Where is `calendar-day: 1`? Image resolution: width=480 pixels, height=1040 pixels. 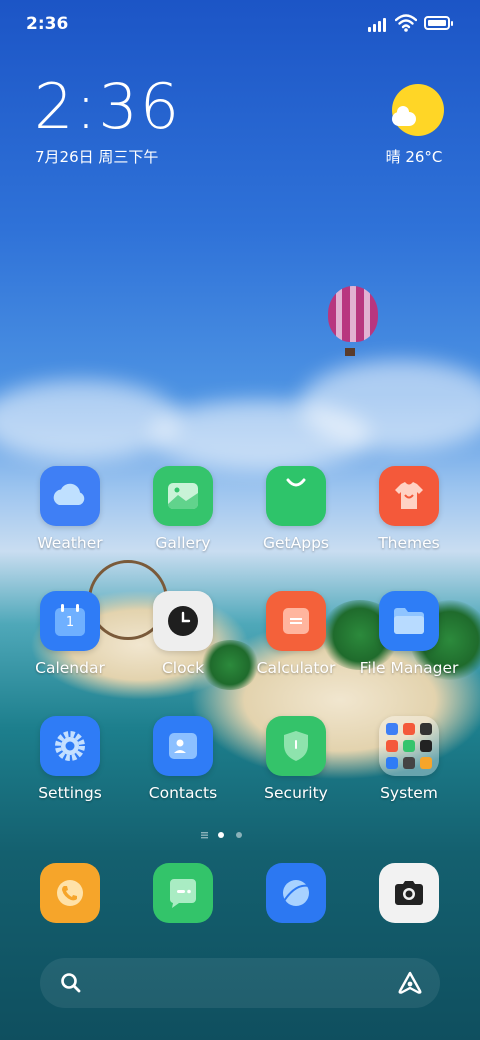
calendar-day: 1 is located at coordinates (70, 622).